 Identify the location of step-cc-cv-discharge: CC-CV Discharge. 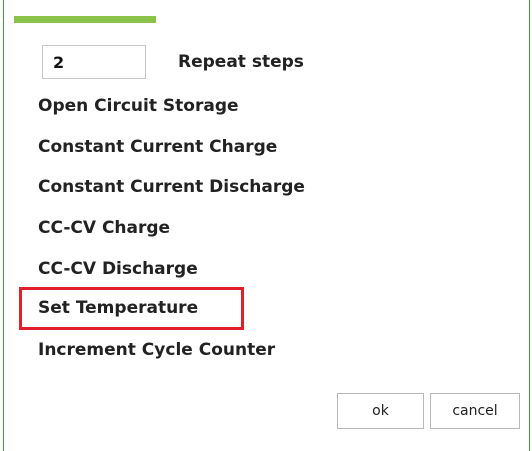
(118, 269).